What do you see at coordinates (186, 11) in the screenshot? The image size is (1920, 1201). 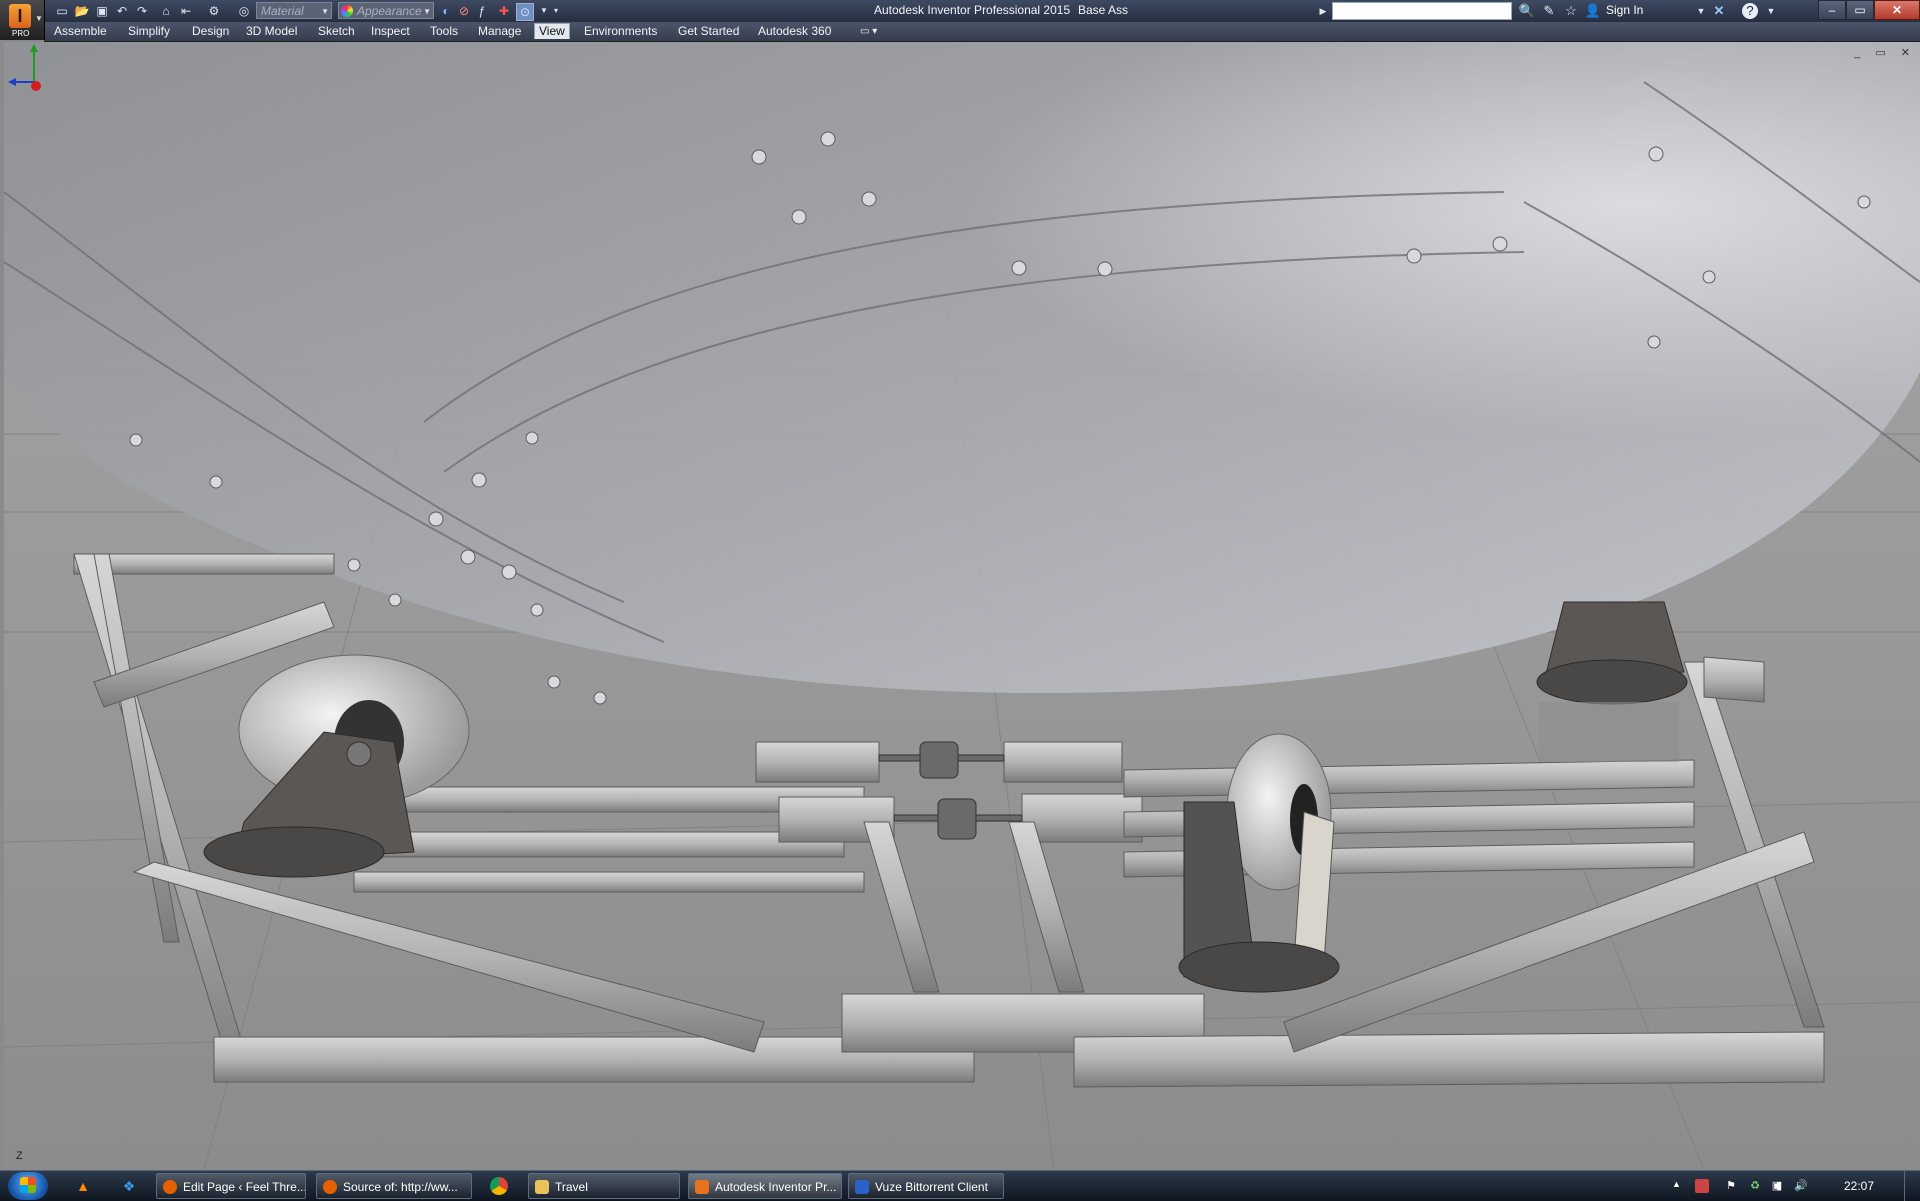 I see `return-icon: ⇤` at bounding box center [186, 11].